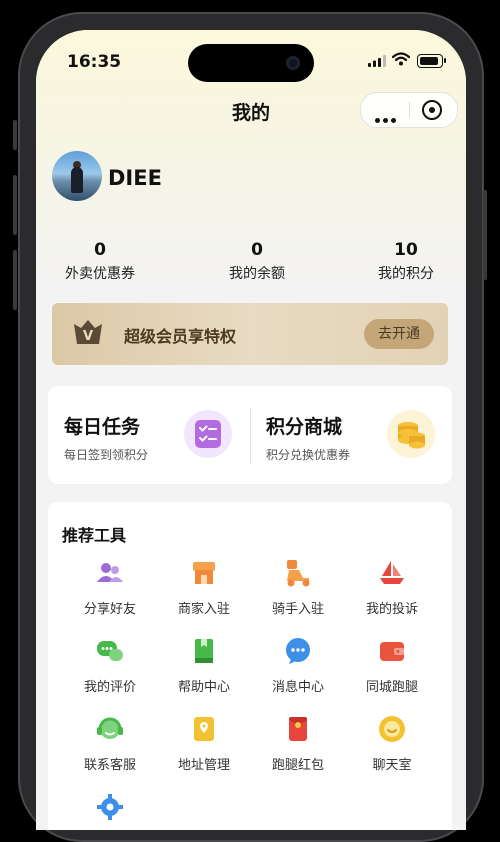 This screenshot has height=842, width=500. I want to click on tool-help: 帮助中心, so click(204, 665).